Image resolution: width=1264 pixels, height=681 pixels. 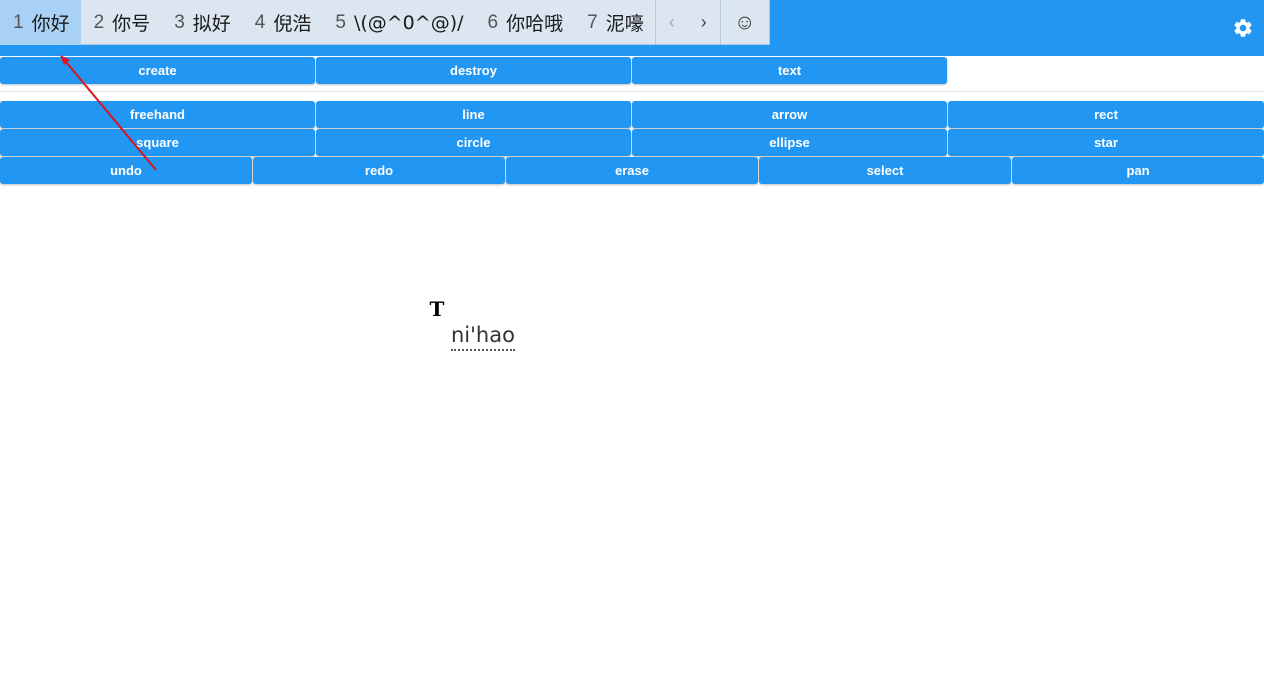 What do you see at coordinates (1106, 142) in the screenshot?
I see `star-button: star` at bounding box center [1106, 142].